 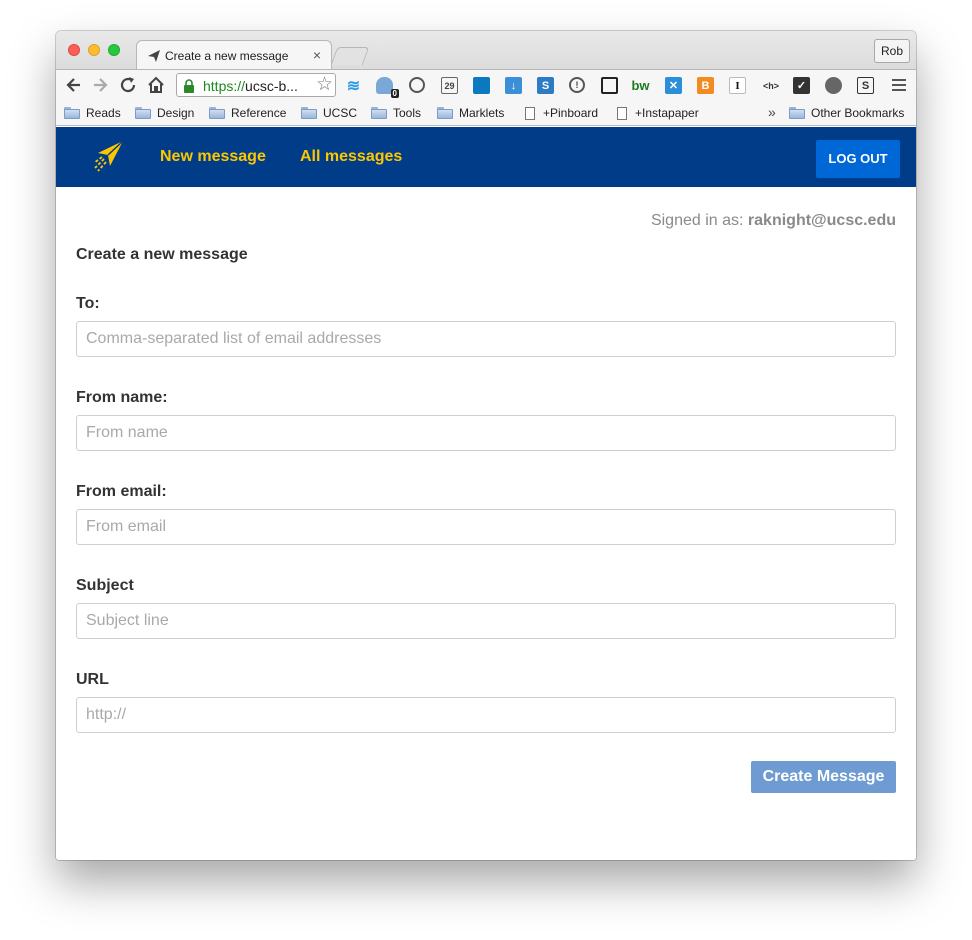 I want to click on bookmark-folder-reads: Reads, so click(x=92, y=113).